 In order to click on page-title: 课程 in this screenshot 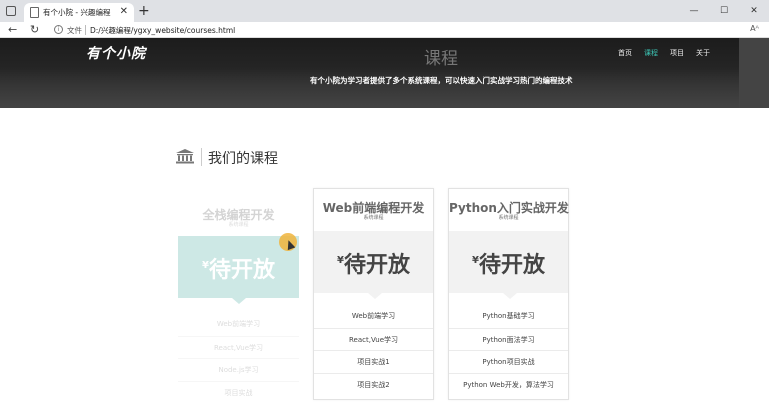, I will do `click(441, 59)`.